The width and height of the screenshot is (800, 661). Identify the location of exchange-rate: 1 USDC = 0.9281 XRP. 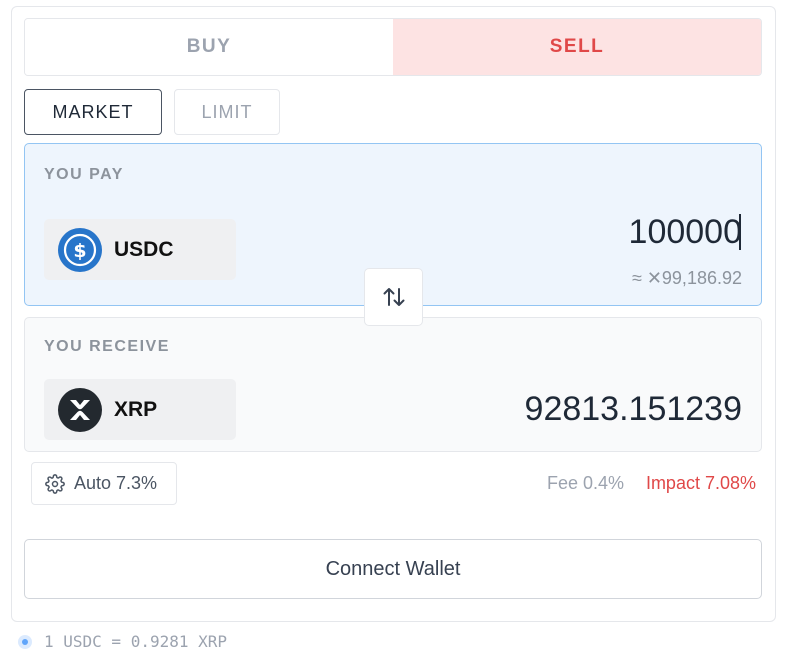
(122, 641).